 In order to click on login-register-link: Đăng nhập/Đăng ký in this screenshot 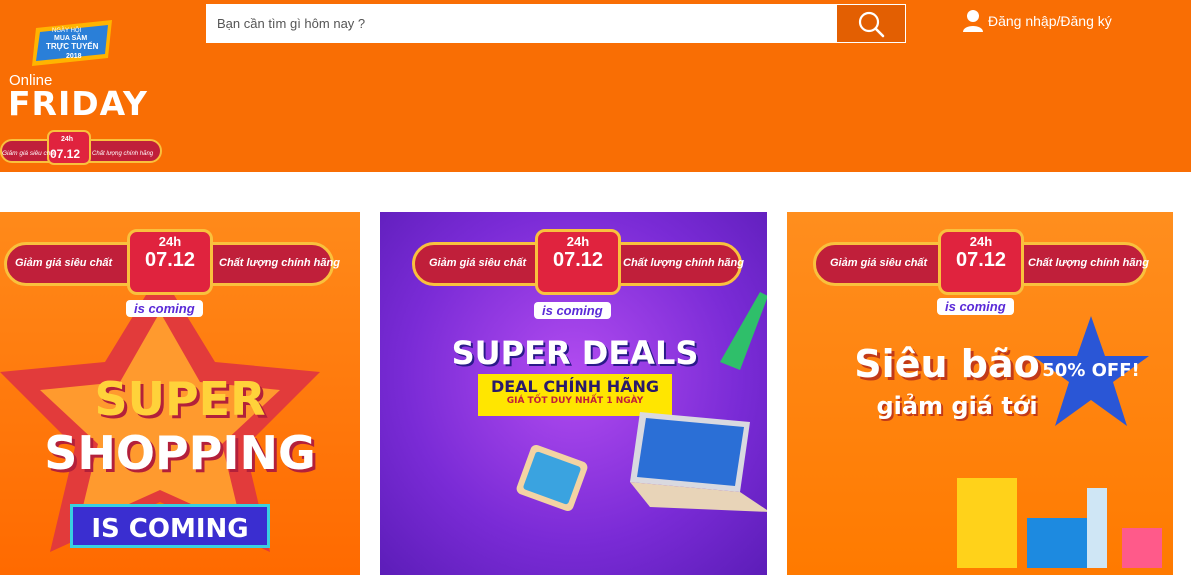, I will do `click(1037, 21)`.